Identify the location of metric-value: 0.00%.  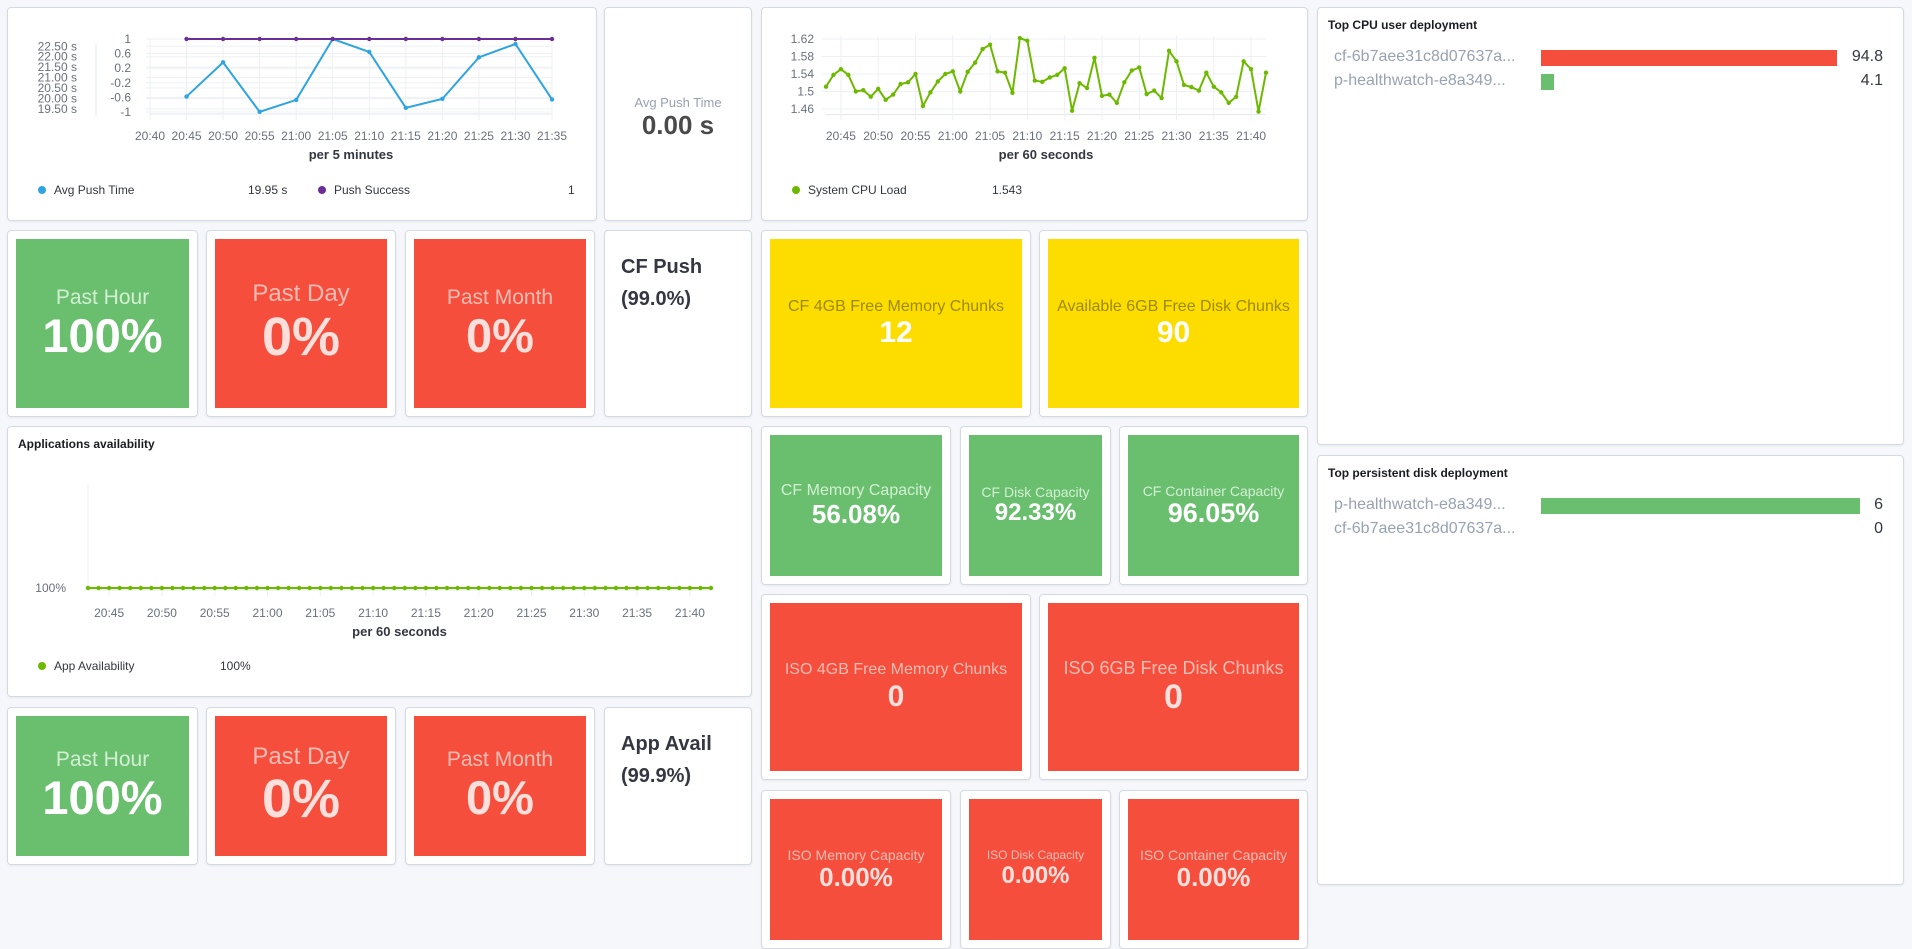
(1035, 876).